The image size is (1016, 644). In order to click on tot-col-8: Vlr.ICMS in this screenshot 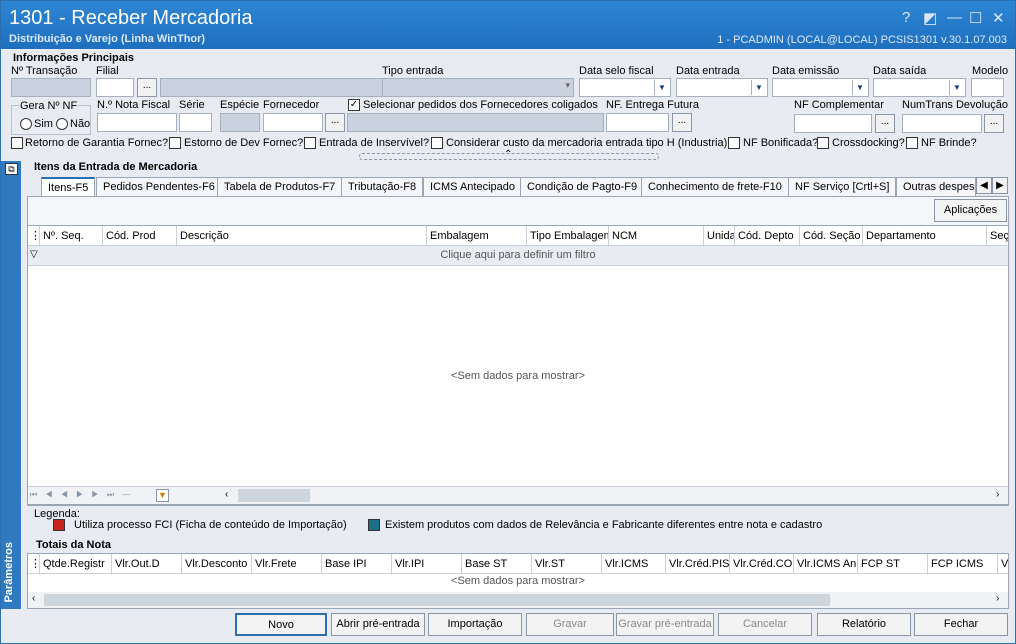, I will do `click(634, 564)`.